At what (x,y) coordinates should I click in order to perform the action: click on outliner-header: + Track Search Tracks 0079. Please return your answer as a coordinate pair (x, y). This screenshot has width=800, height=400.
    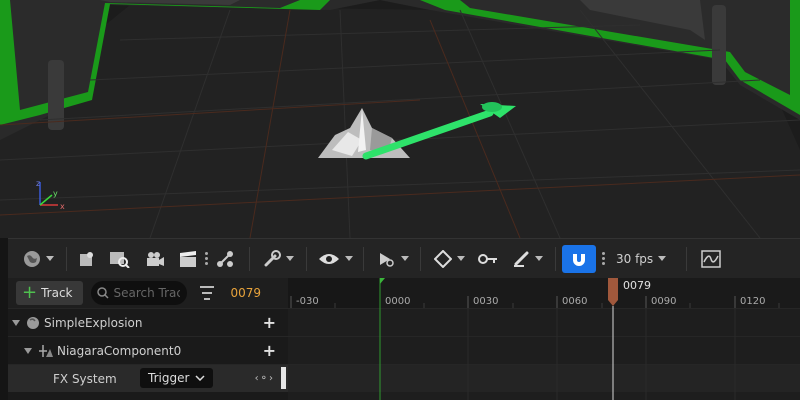
    Looking at the image, I should click on (148, 293).